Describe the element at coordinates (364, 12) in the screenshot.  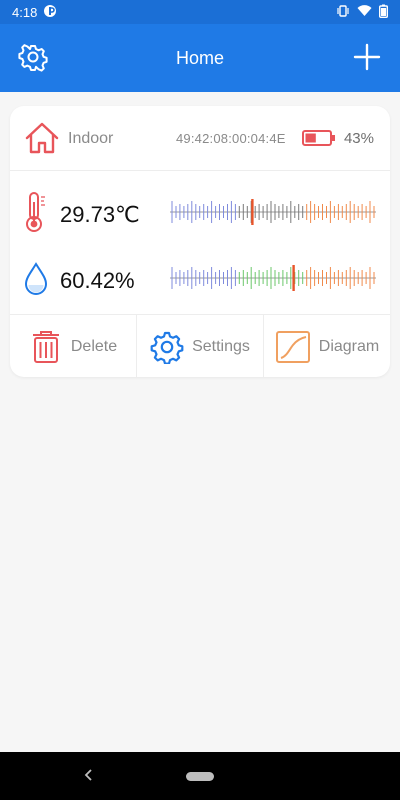
I see `wifi-icon` at that location.